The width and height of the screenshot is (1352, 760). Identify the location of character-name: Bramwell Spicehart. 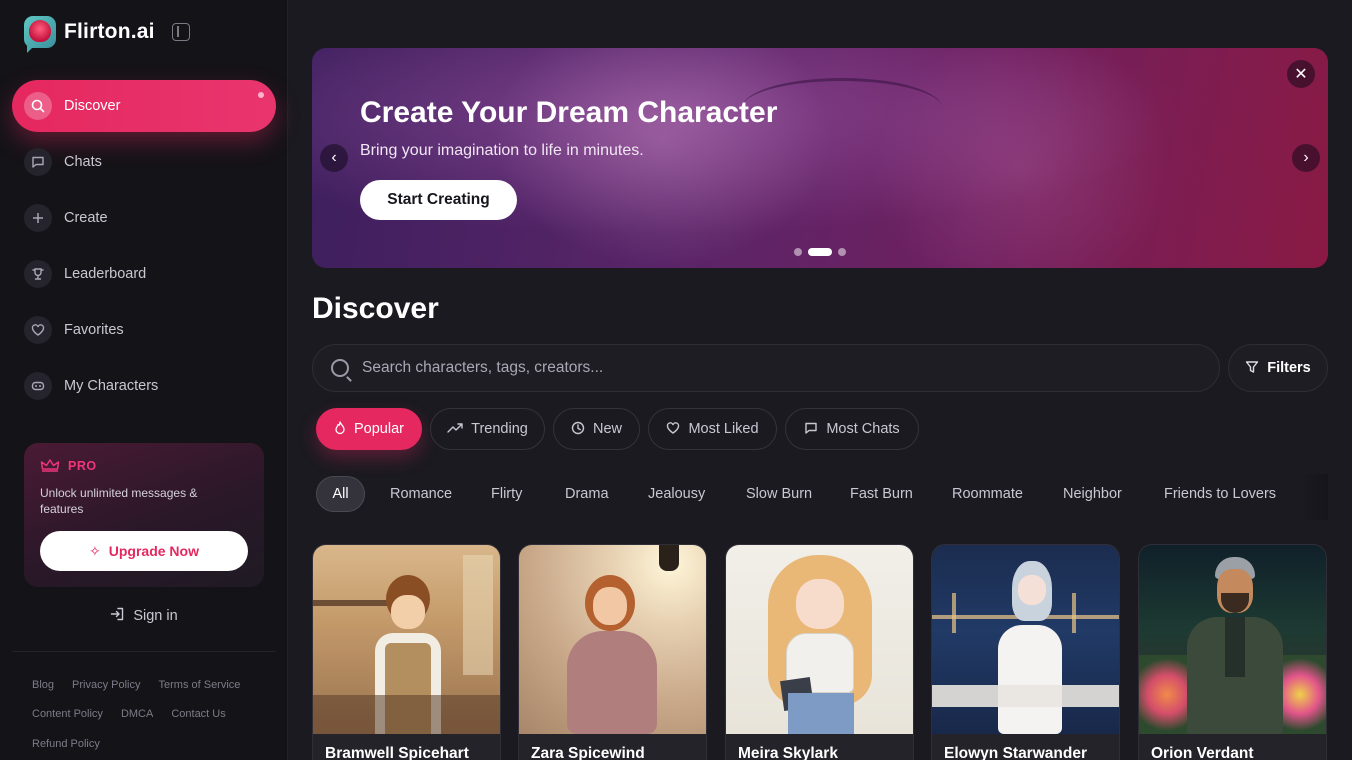
(397, 752).